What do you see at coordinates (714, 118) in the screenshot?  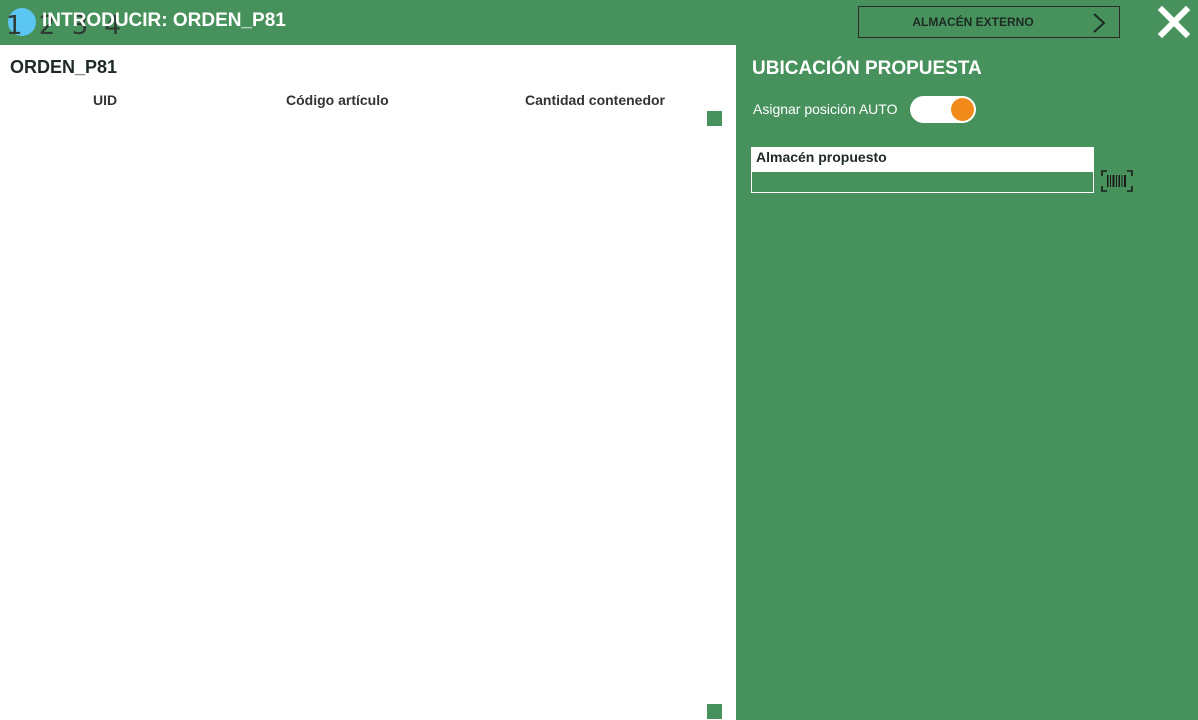 I see `scroll-marker-top` at bounding box center [714, 118].